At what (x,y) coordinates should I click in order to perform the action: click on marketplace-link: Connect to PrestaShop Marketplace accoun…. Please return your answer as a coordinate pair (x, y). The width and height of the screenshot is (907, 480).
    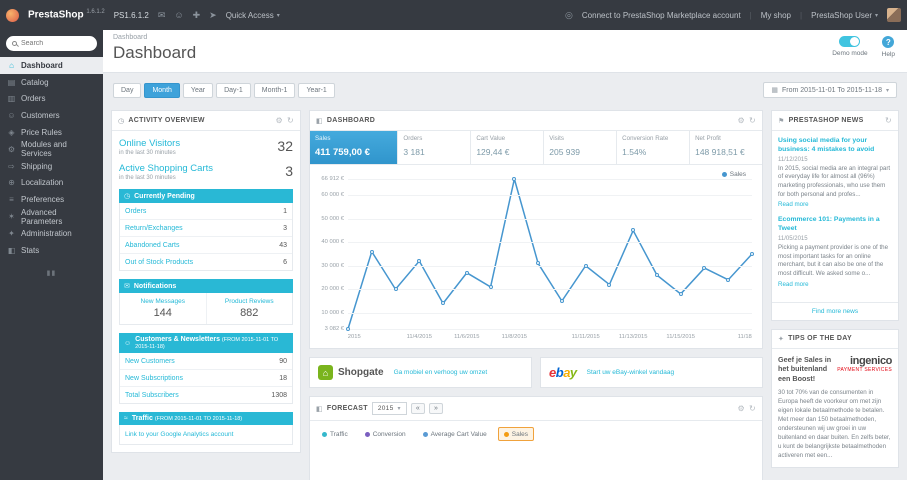
    Looking at the image, I should click on (661, 15).